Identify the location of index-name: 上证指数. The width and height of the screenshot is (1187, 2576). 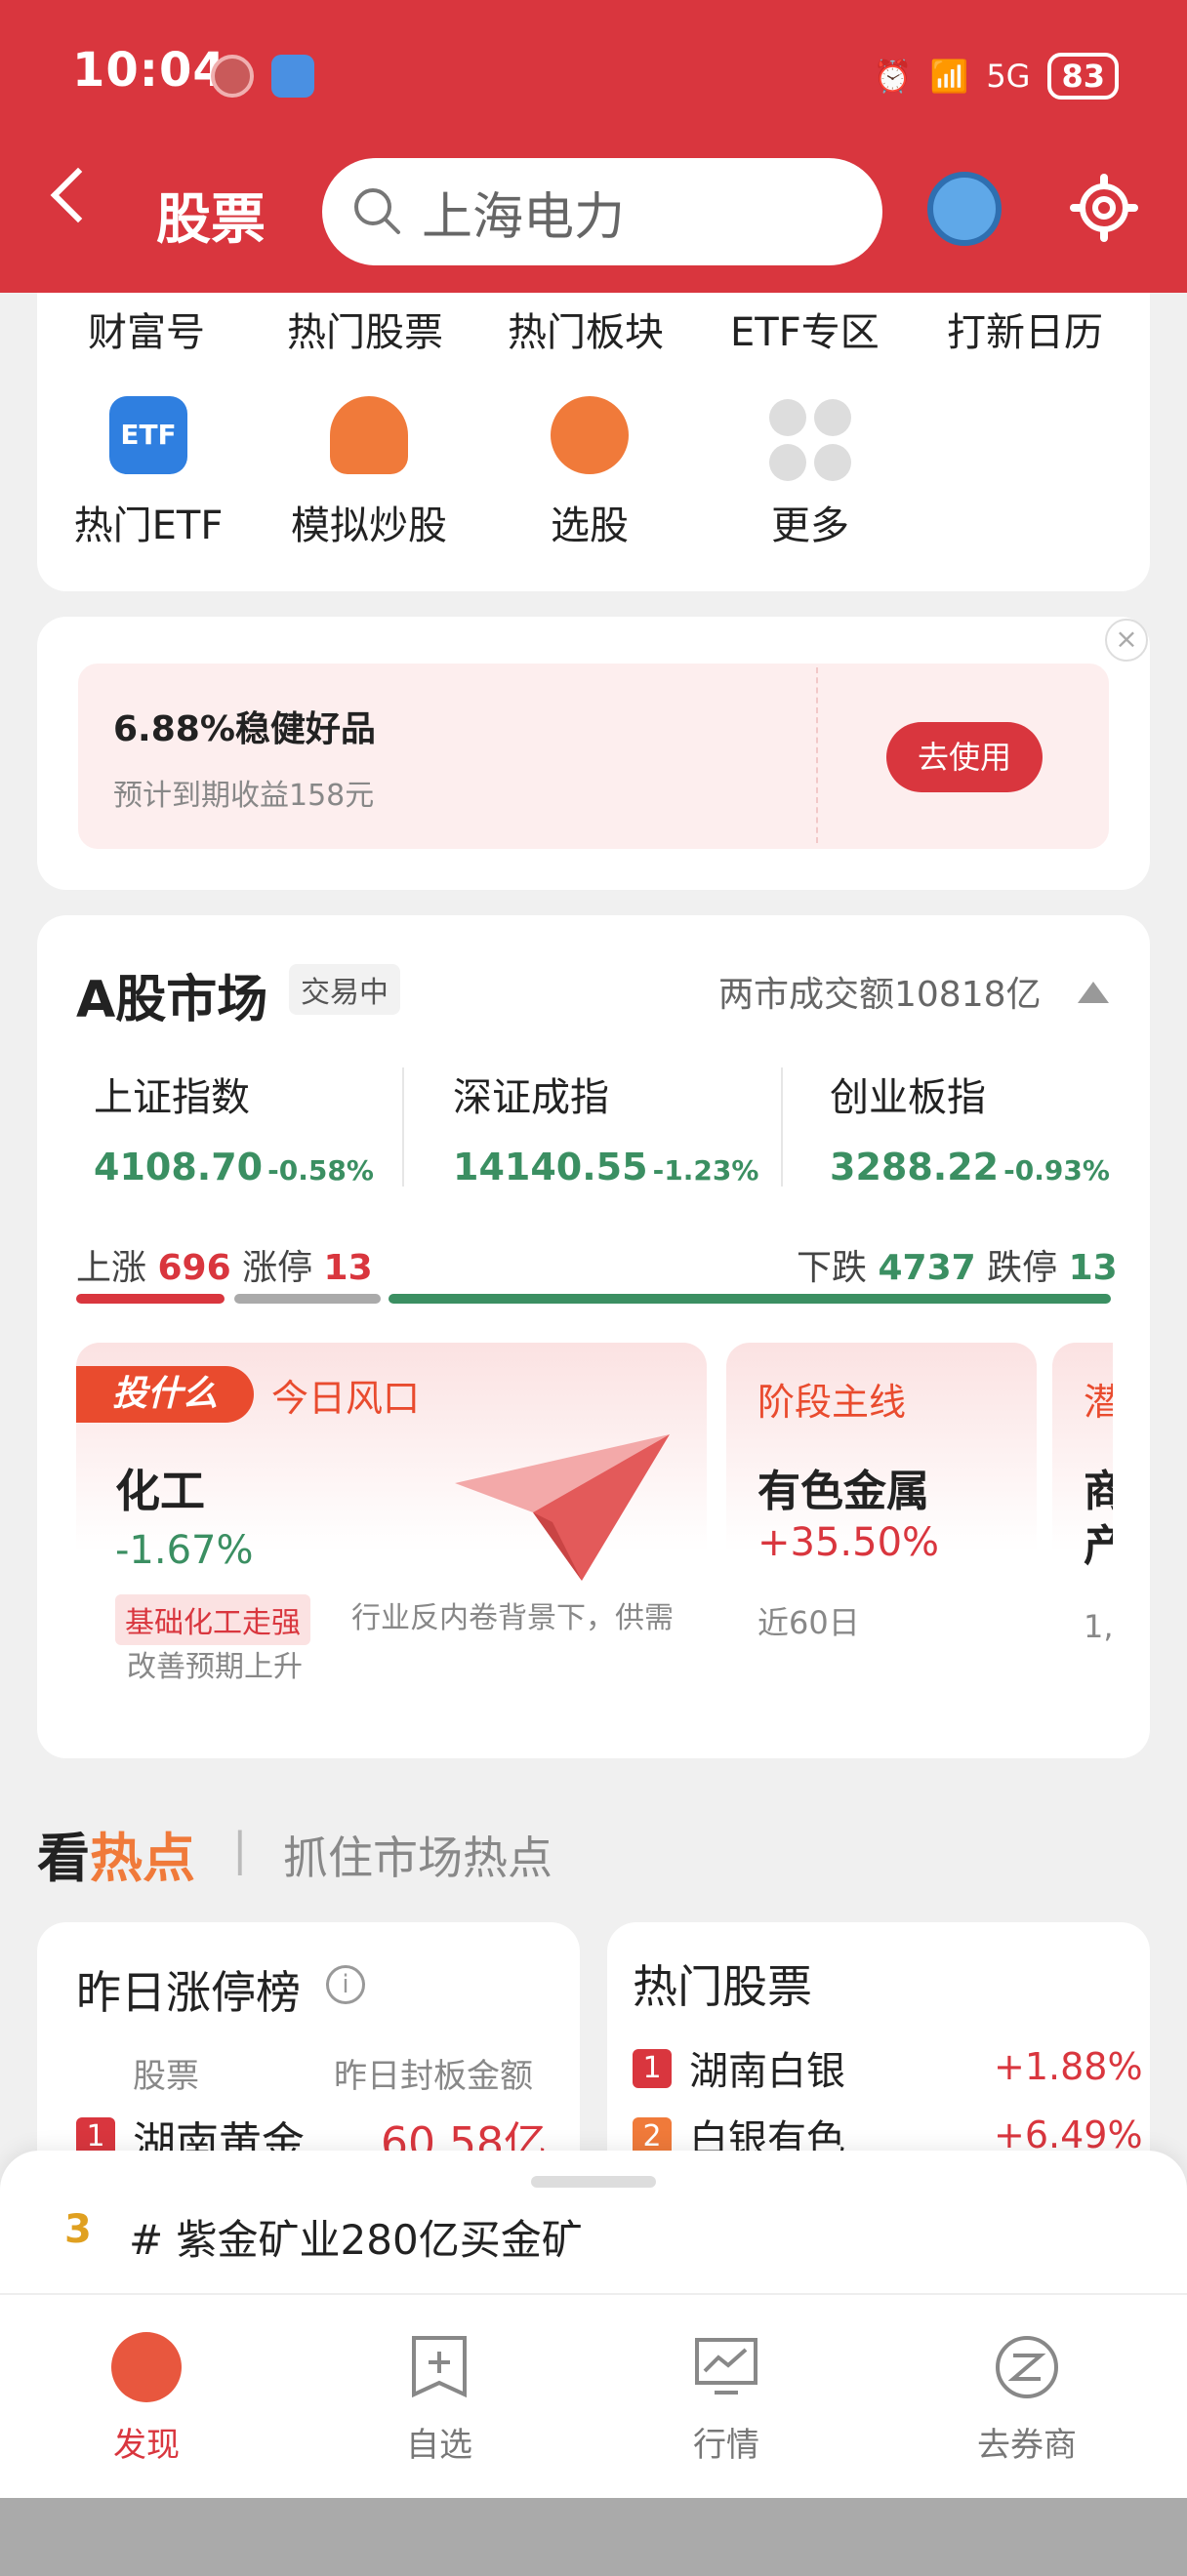
(172, 1097).